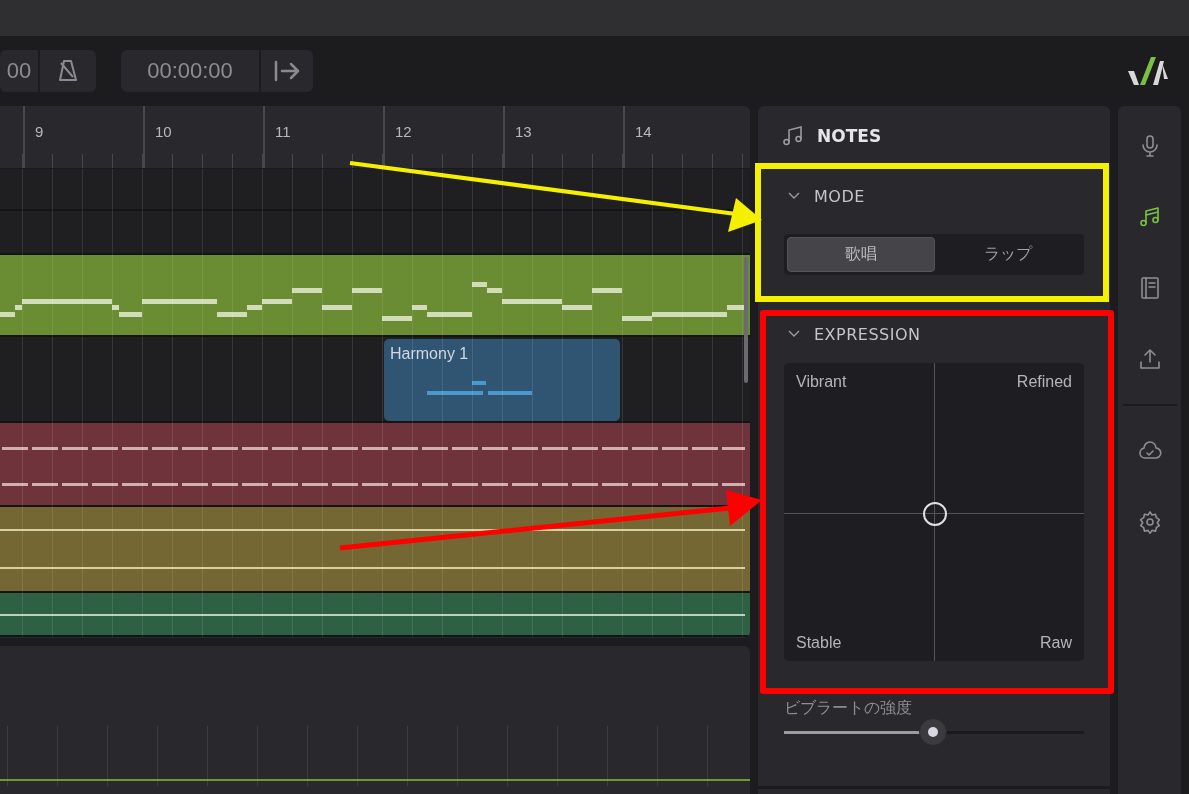 This screenshot has height=794, width=1189. Describe the element at coordinates (1008, 254) in the screenshot. I see `mode-tab: ラップ` at that location.